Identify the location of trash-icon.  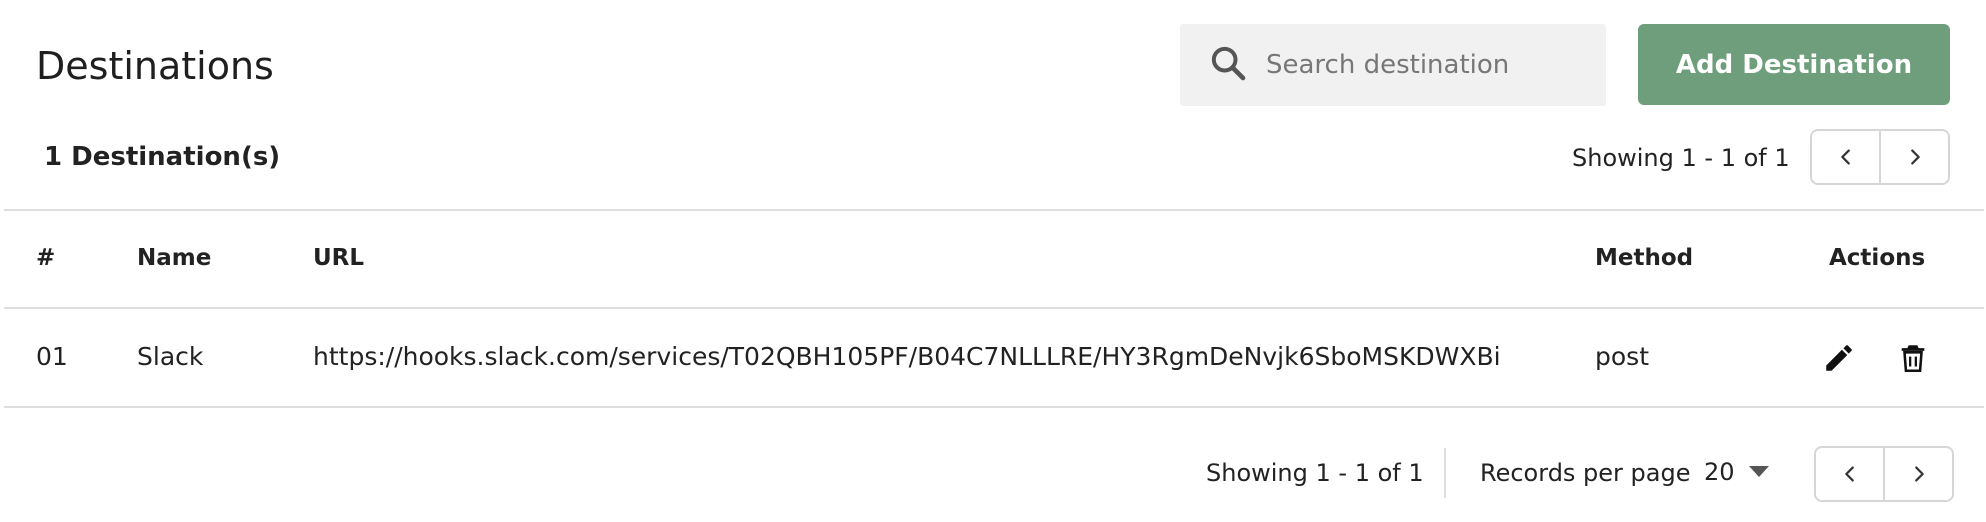
(1913, 359).